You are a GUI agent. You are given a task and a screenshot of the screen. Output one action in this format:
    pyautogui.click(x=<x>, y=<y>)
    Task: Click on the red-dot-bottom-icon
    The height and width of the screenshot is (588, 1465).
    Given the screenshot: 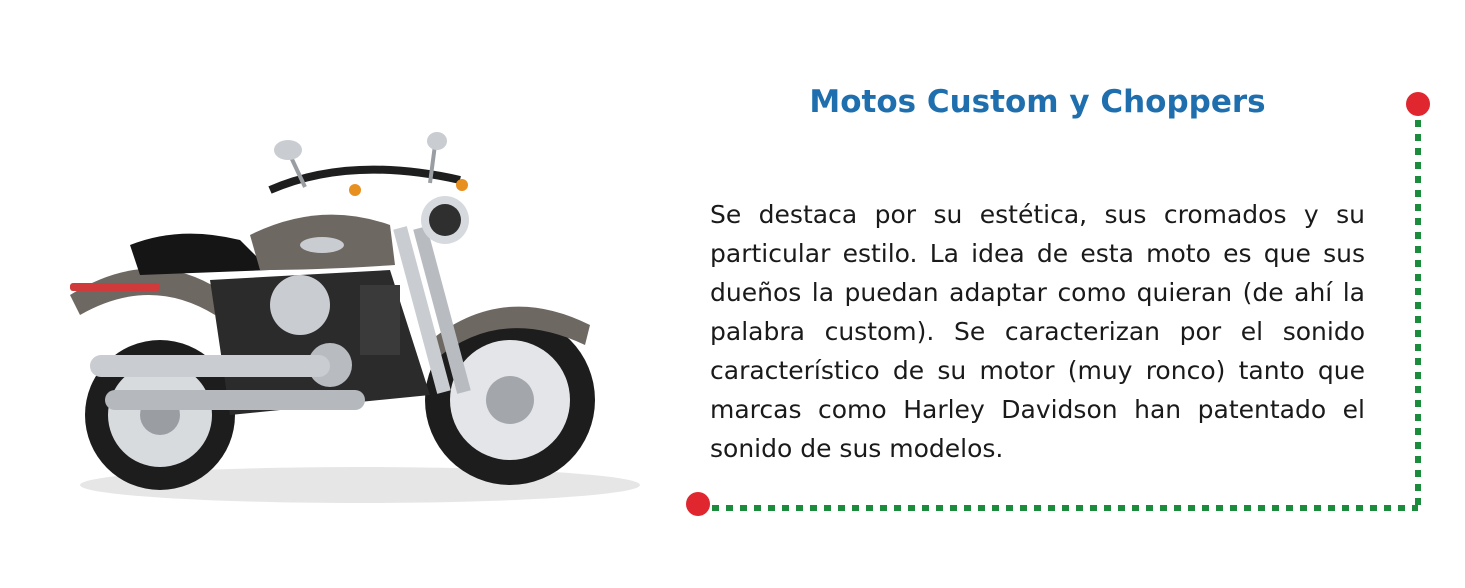 What is the action you would take?
    pyautogui.click(x=698, y=504)
    